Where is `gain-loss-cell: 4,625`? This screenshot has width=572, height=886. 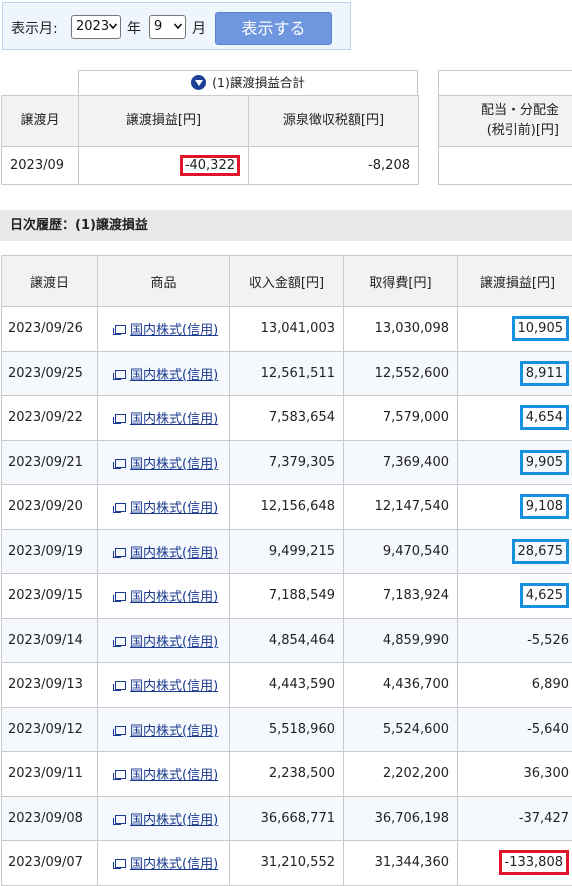
gain-loss-cell: 4,625 is located at coordinates (515, 596).